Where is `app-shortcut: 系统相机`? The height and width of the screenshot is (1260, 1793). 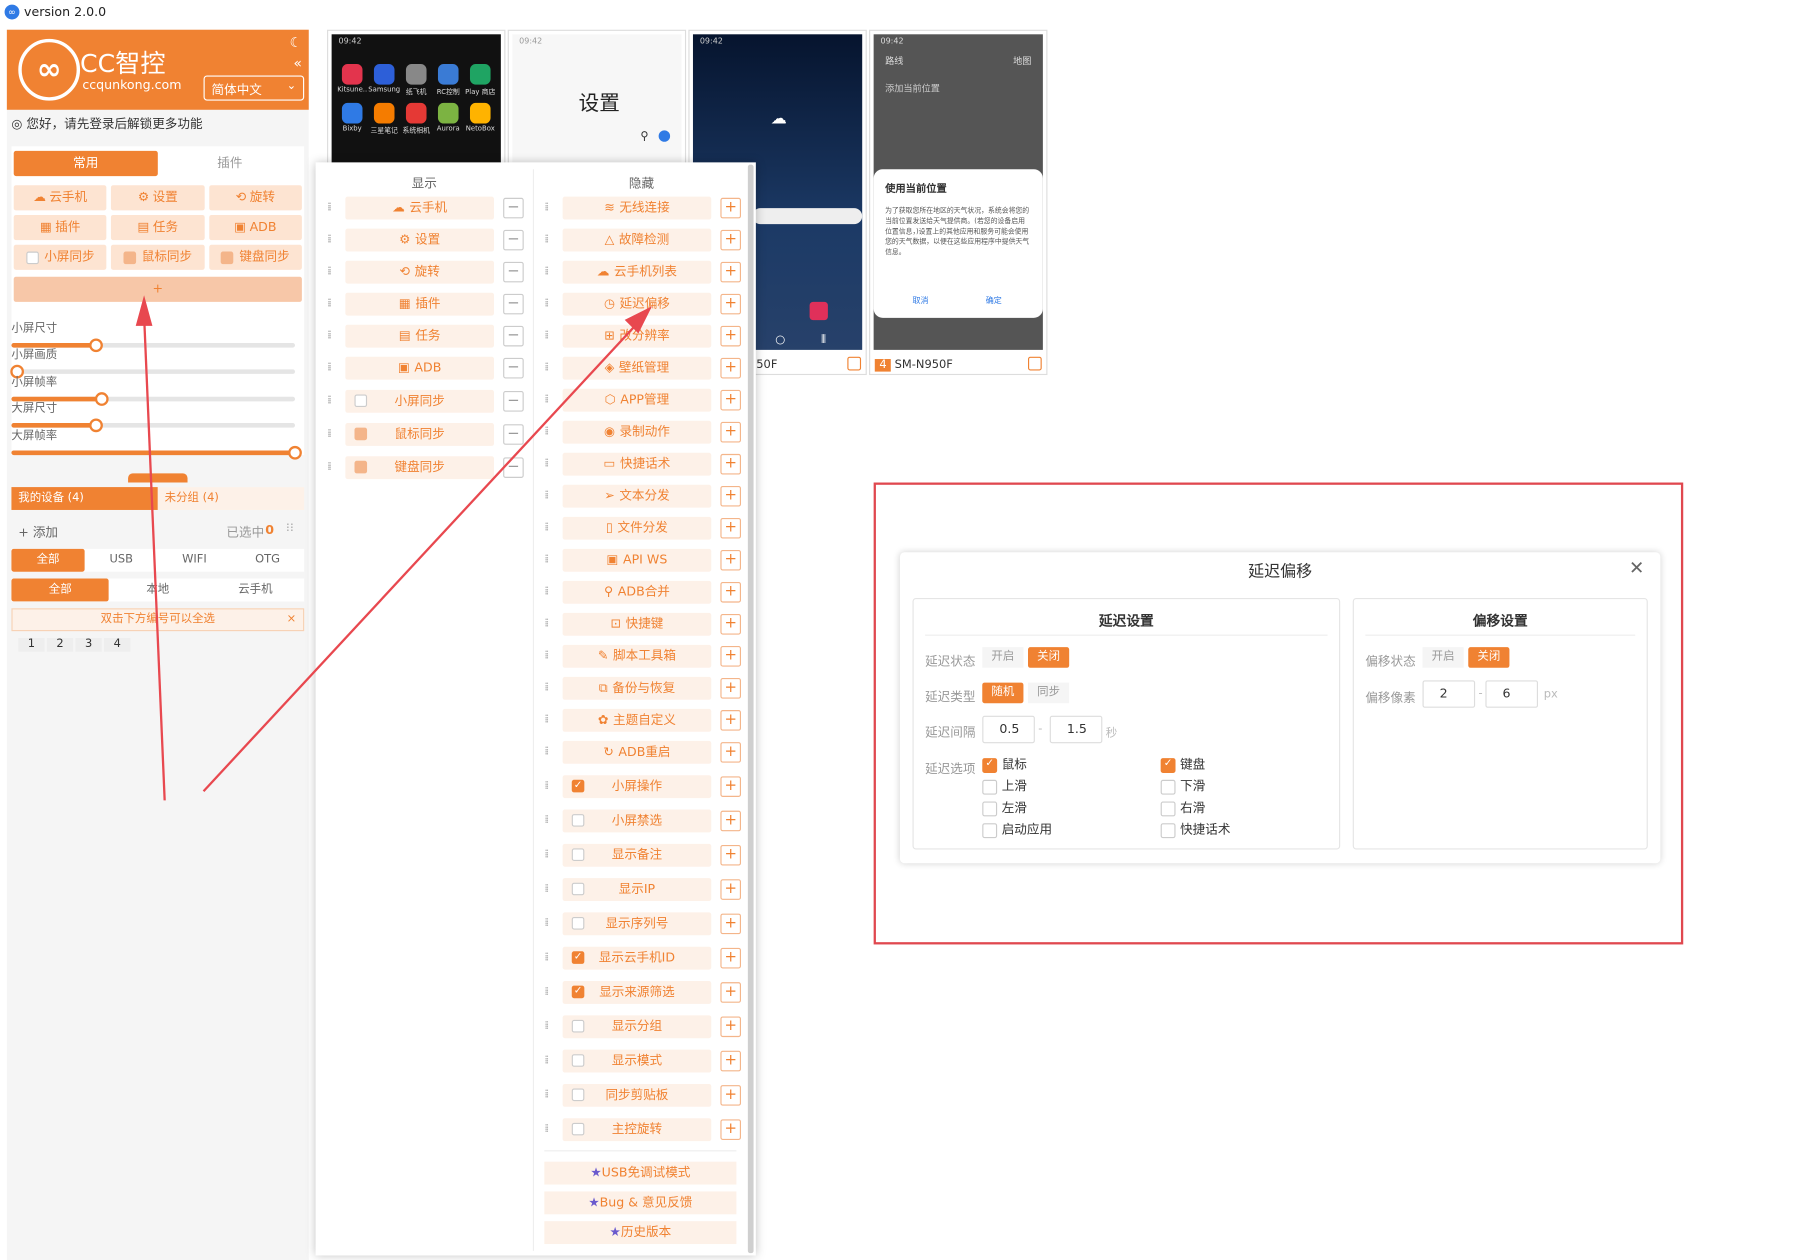 app-shortcut: 系统相机 is located at coordinates (416, 118).